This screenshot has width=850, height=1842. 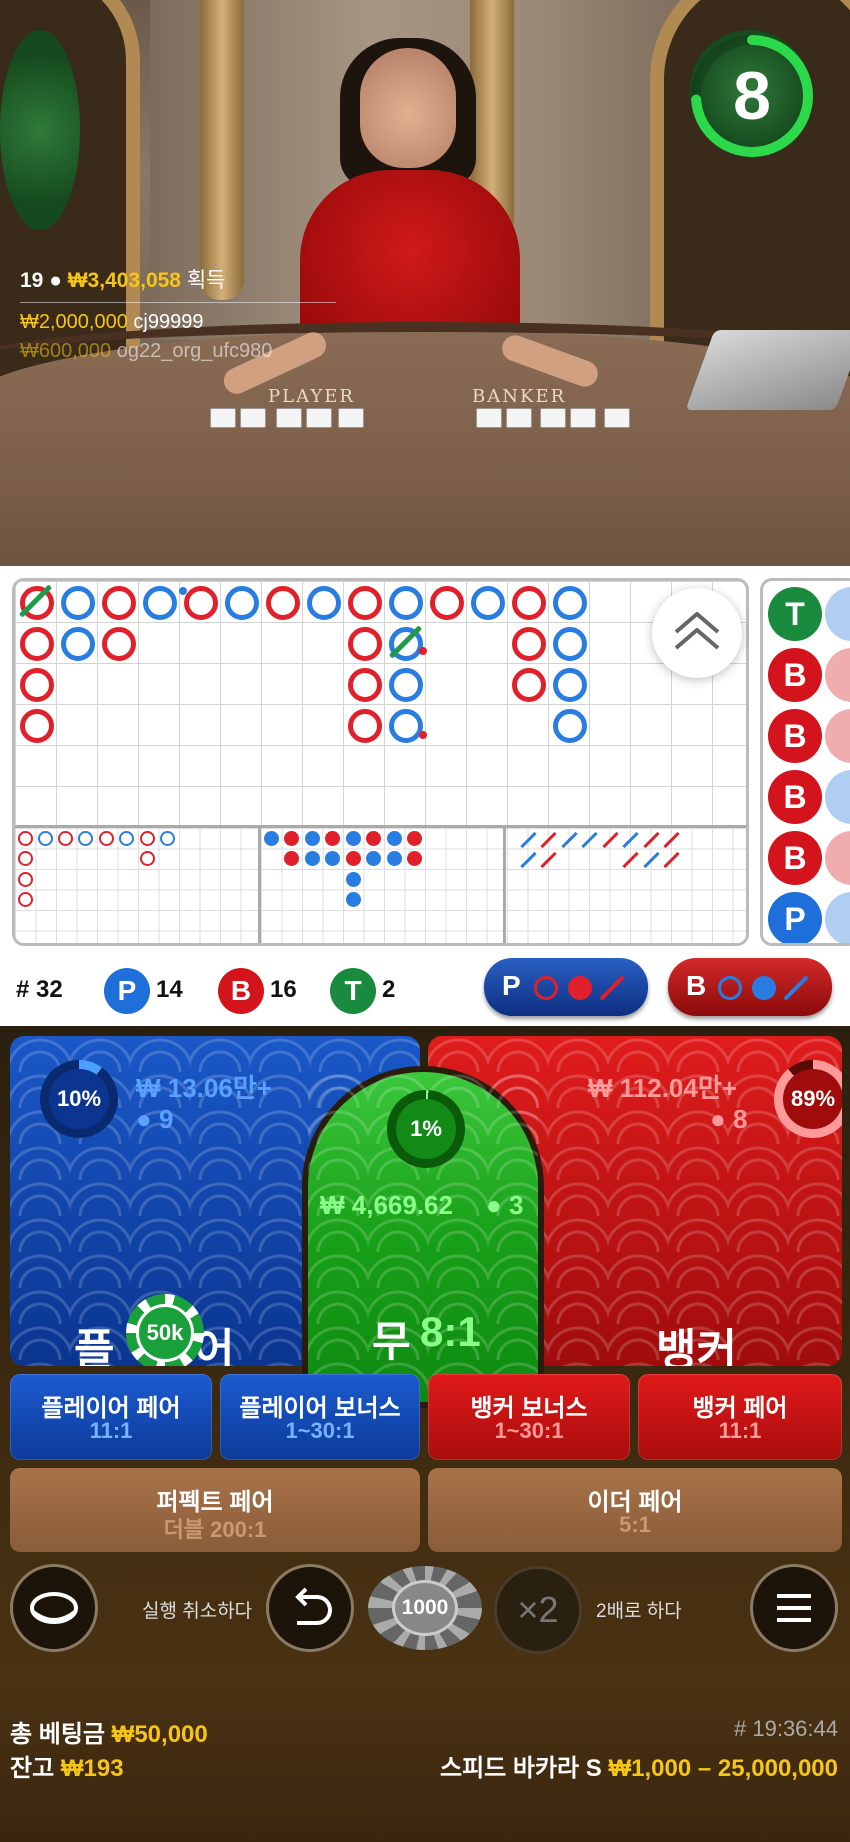 I want to click on undo-label: 실행 취소하다, so click(x=197, y=1611).